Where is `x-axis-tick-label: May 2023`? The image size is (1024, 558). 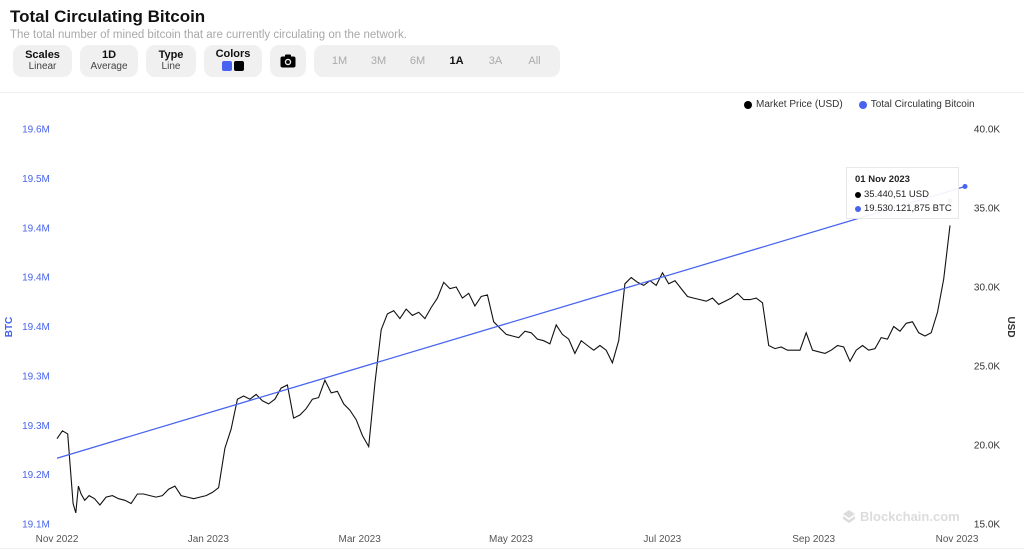
x-axis-tick-label: May 2023 is located at coordinates (511, 539).